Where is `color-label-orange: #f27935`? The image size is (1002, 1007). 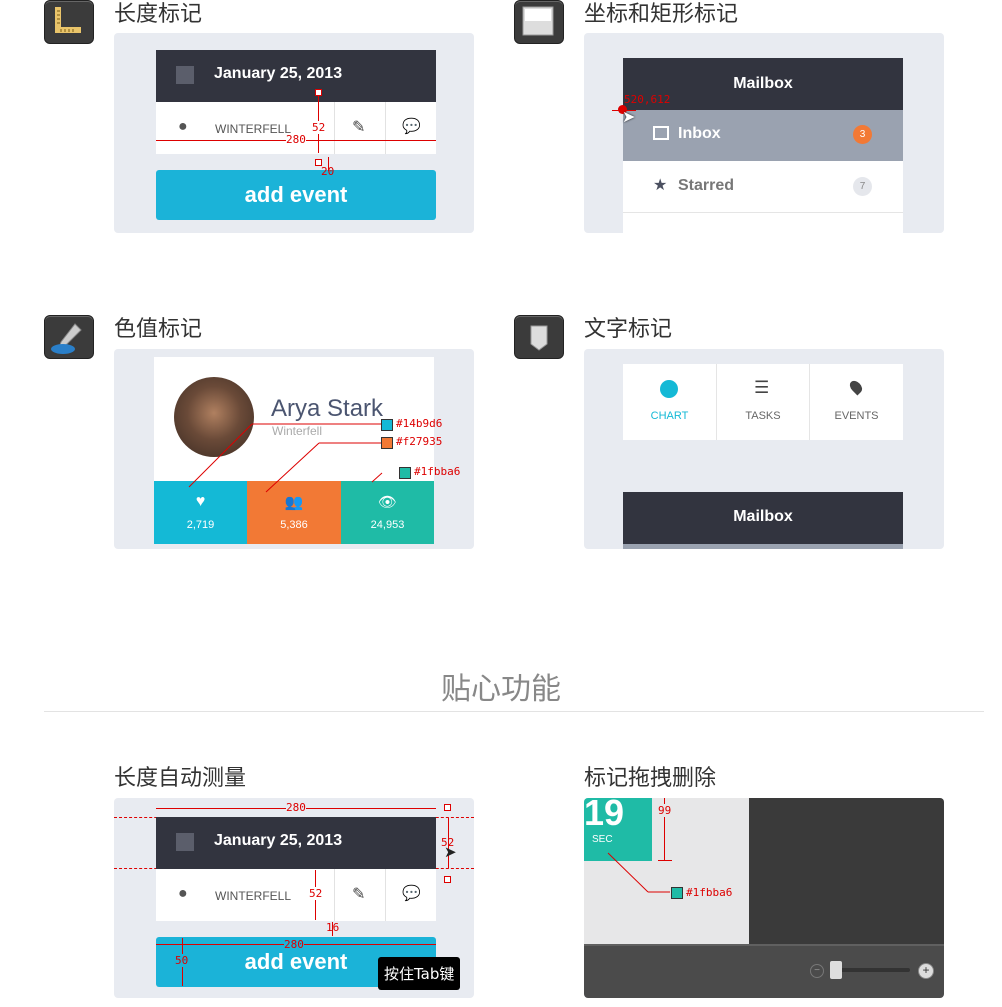
color-label-orange: #f27935 is located at coordinates (419, 441).